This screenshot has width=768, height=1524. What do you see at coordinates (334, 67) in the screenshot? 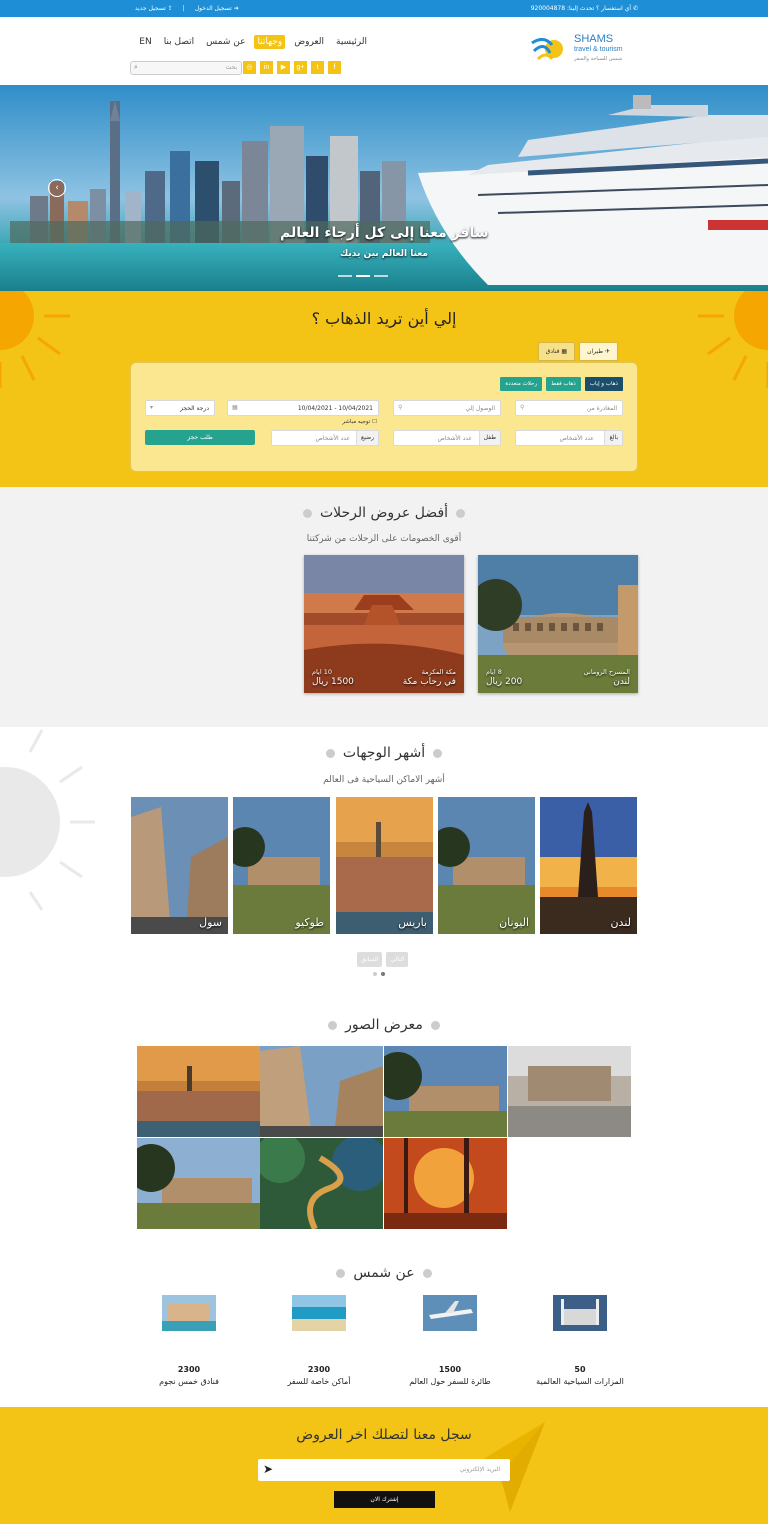
I see `facebook-icon: f` at bounding box center [334, 67].